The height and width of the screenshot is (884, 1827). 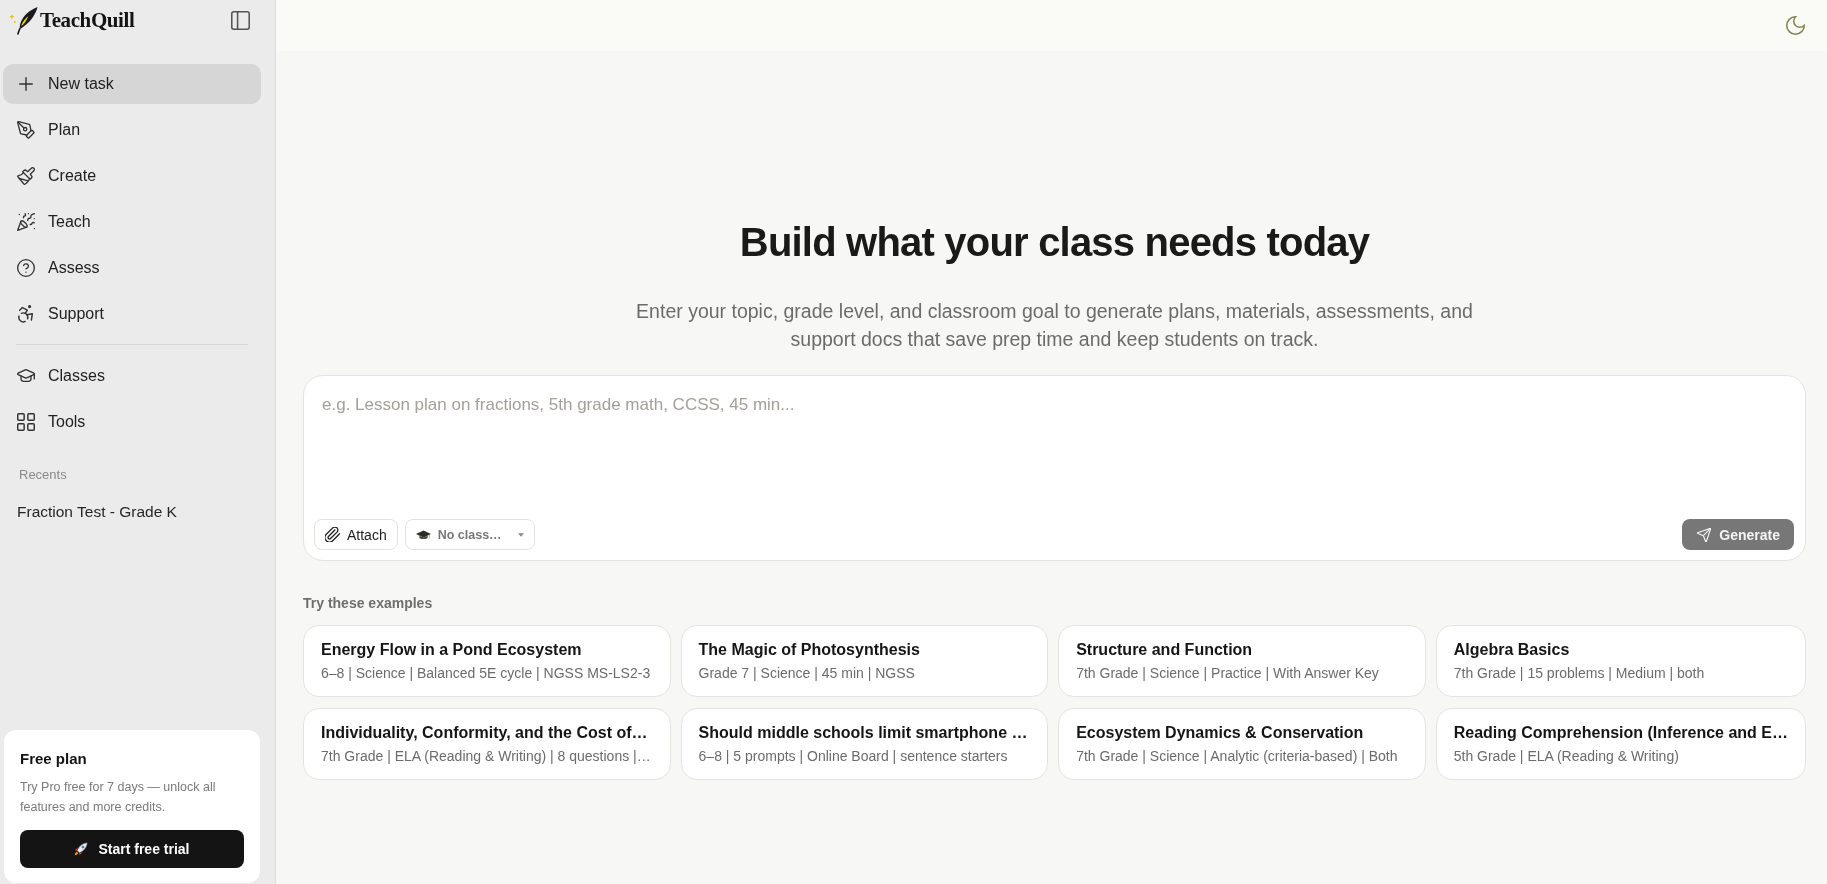 I want to click on paperclip-icon, so click(x=332, y=534).